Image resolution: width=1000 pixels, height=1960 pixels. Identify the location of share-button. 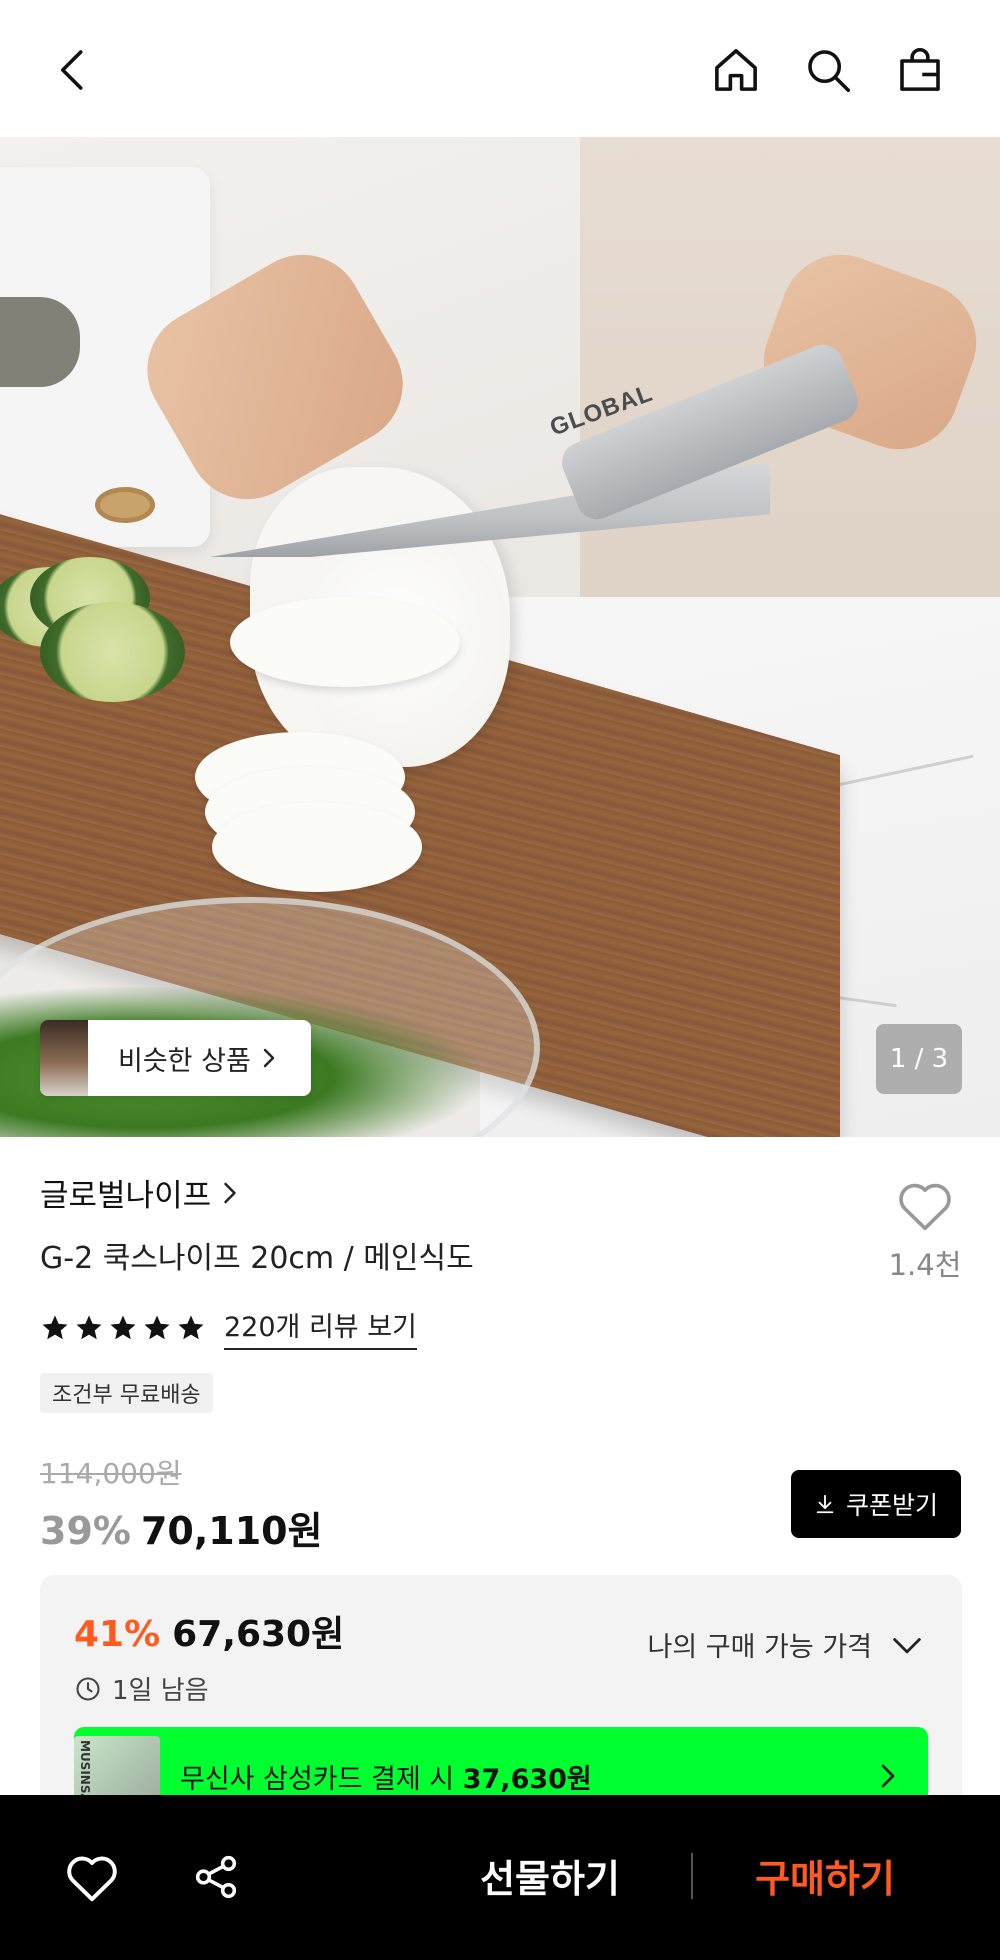
(216, 1877).